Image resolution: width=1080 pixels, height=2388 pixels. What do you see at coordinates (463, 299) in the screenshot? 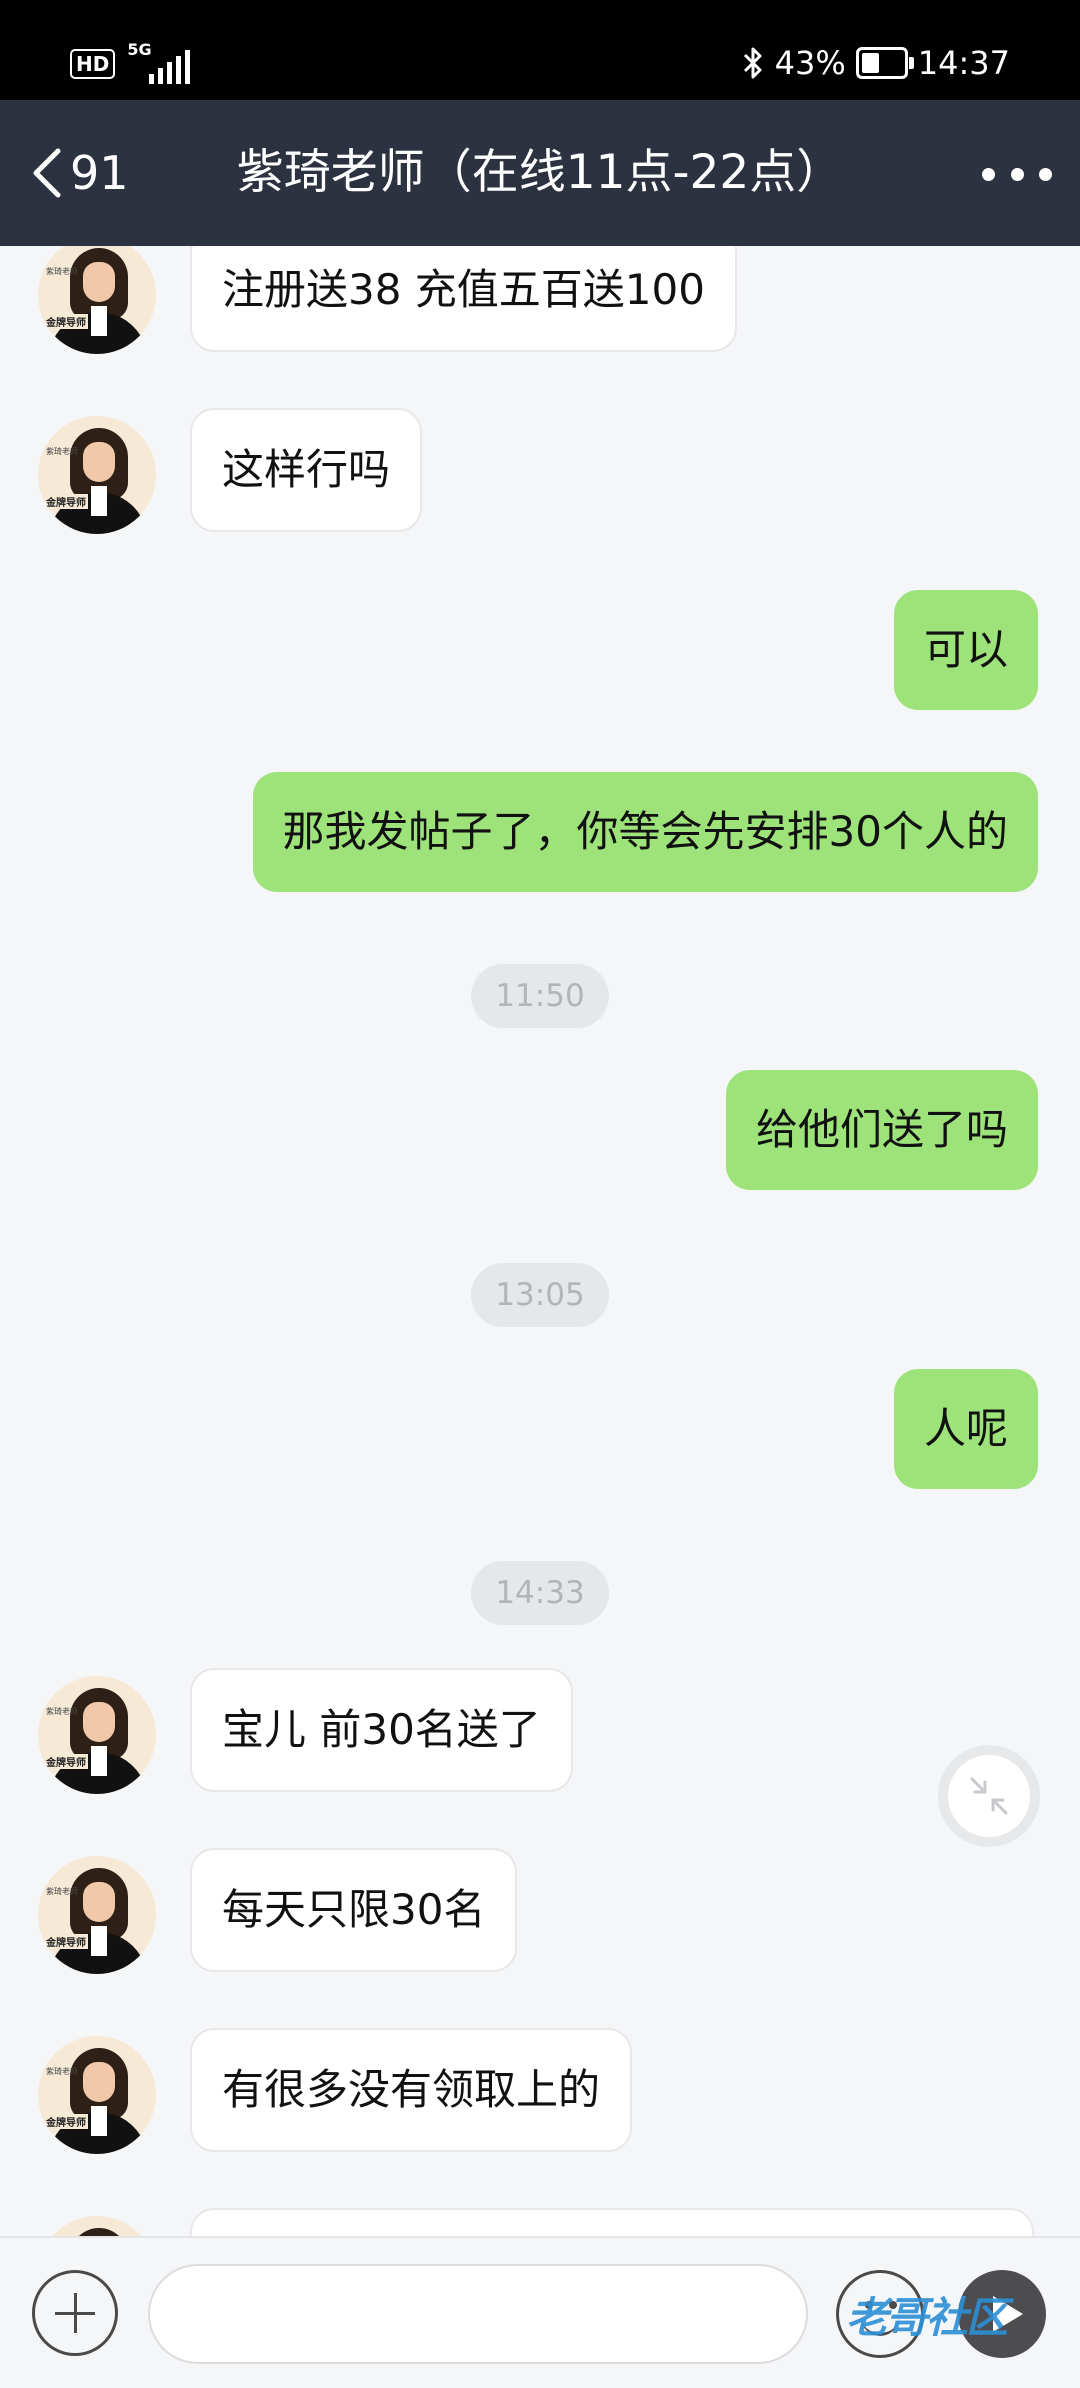
I see `message-bubble: 注册送38 充值五百送100` at bounding box center [463, 299].